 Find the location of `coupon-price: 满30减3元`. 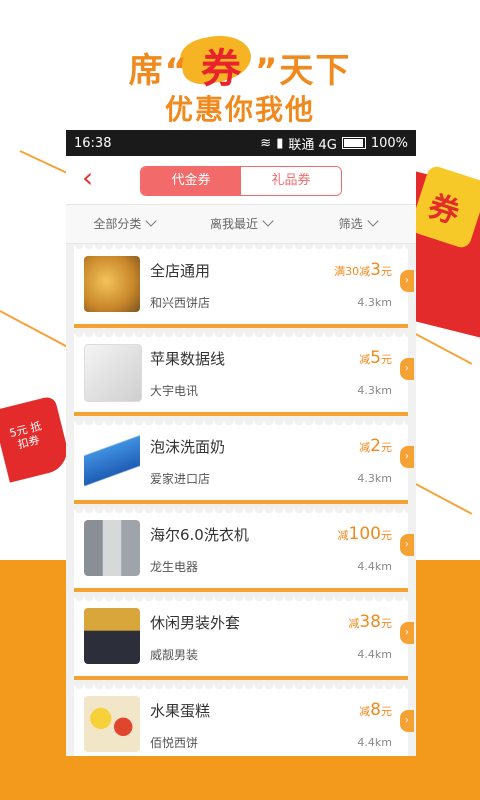

coupon-price: 满30减3元 is located at coordinates (363, 270).